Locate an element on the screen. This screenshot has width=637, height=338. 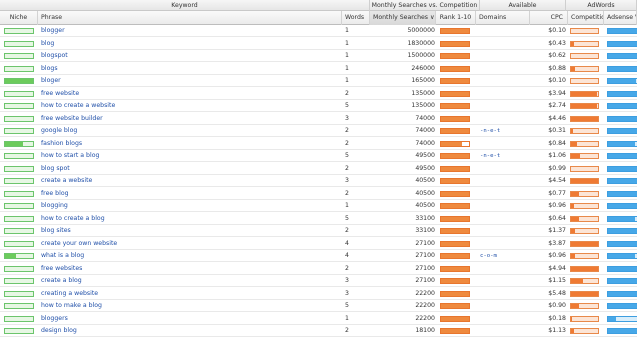
phrase-link: how to create a blog is located at coordinates (191, 219).